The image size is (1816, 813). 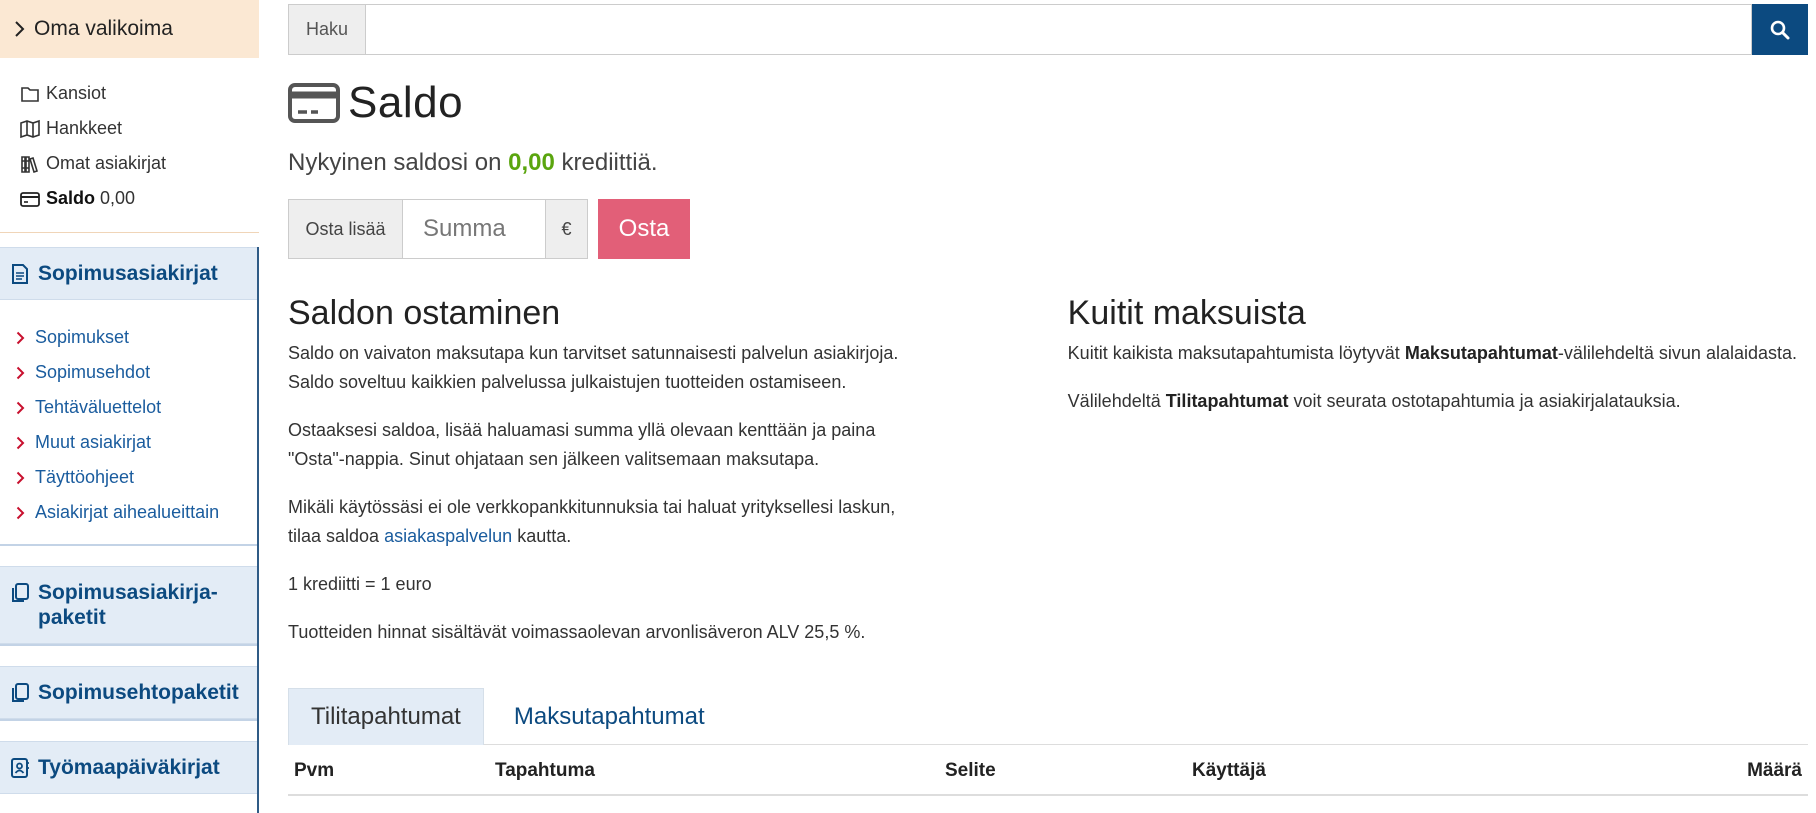 I want to click on sidebar-item-label: Täyttöohjeet, so click(x=85, y=477).